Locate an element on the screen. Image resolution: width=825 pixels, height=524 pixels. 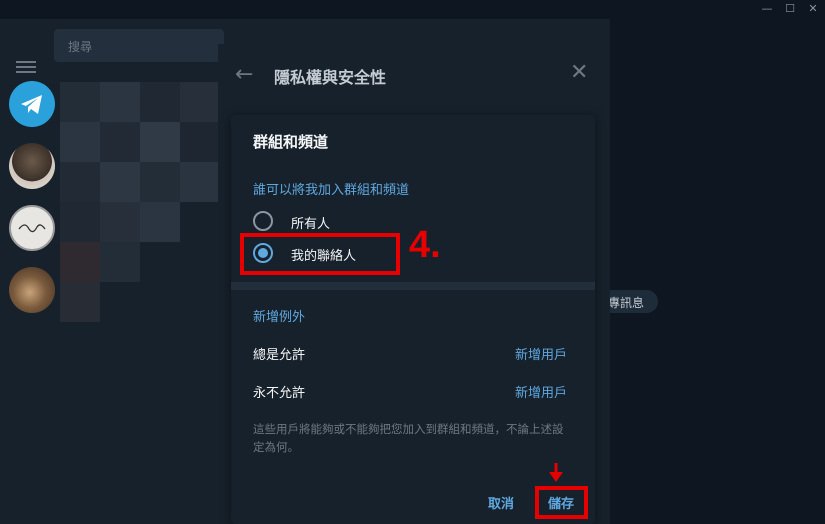
privacy-header: ← 隱私權與安全性 ✕ is located at coordinates (414, 74).